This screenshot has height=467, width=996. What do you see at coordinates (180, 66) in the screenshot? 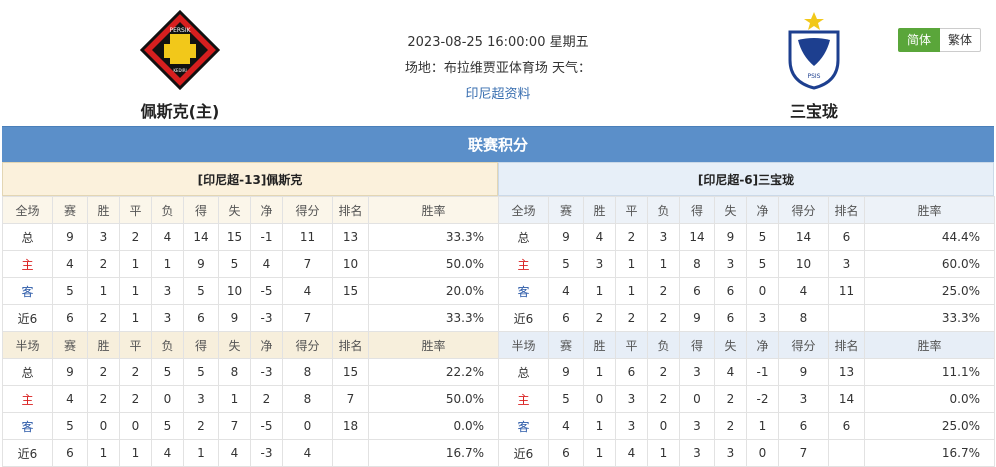
I see `home-team: PERSIK KEDIRI 佩斯克(主)` at bounding box center [180, 66].